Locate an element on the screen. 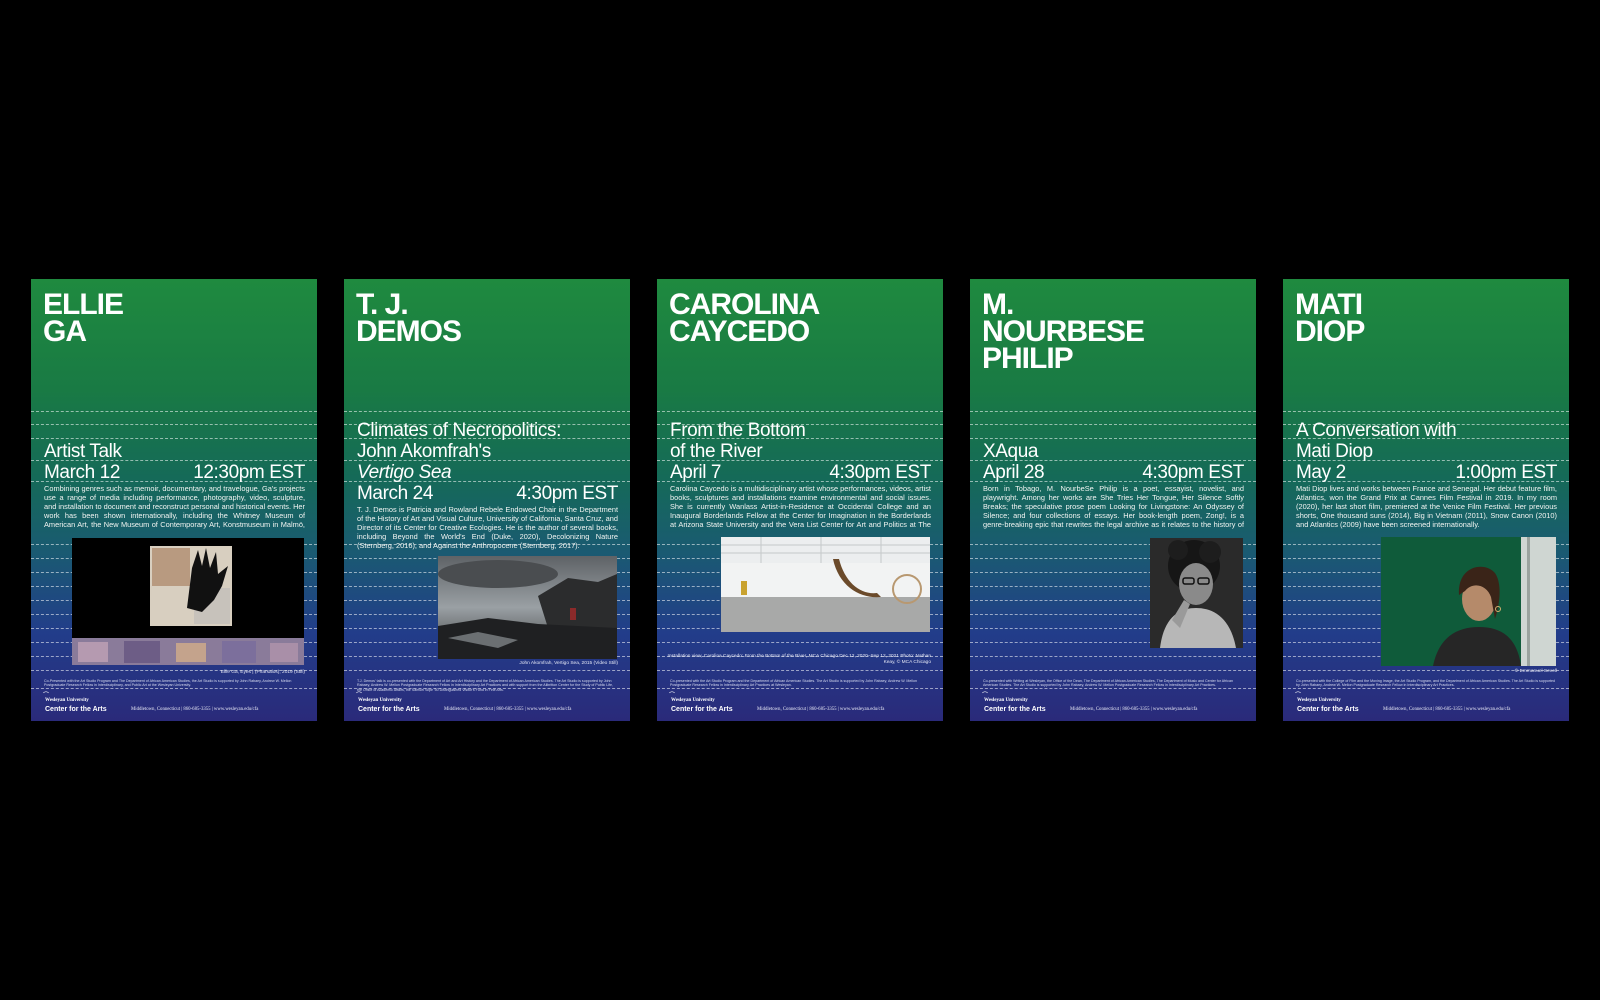 Image resolution: width=1600 pixels, height=1000 pixels. speaker-name-line: NOURBESE is located at coordinates (1063, 331).